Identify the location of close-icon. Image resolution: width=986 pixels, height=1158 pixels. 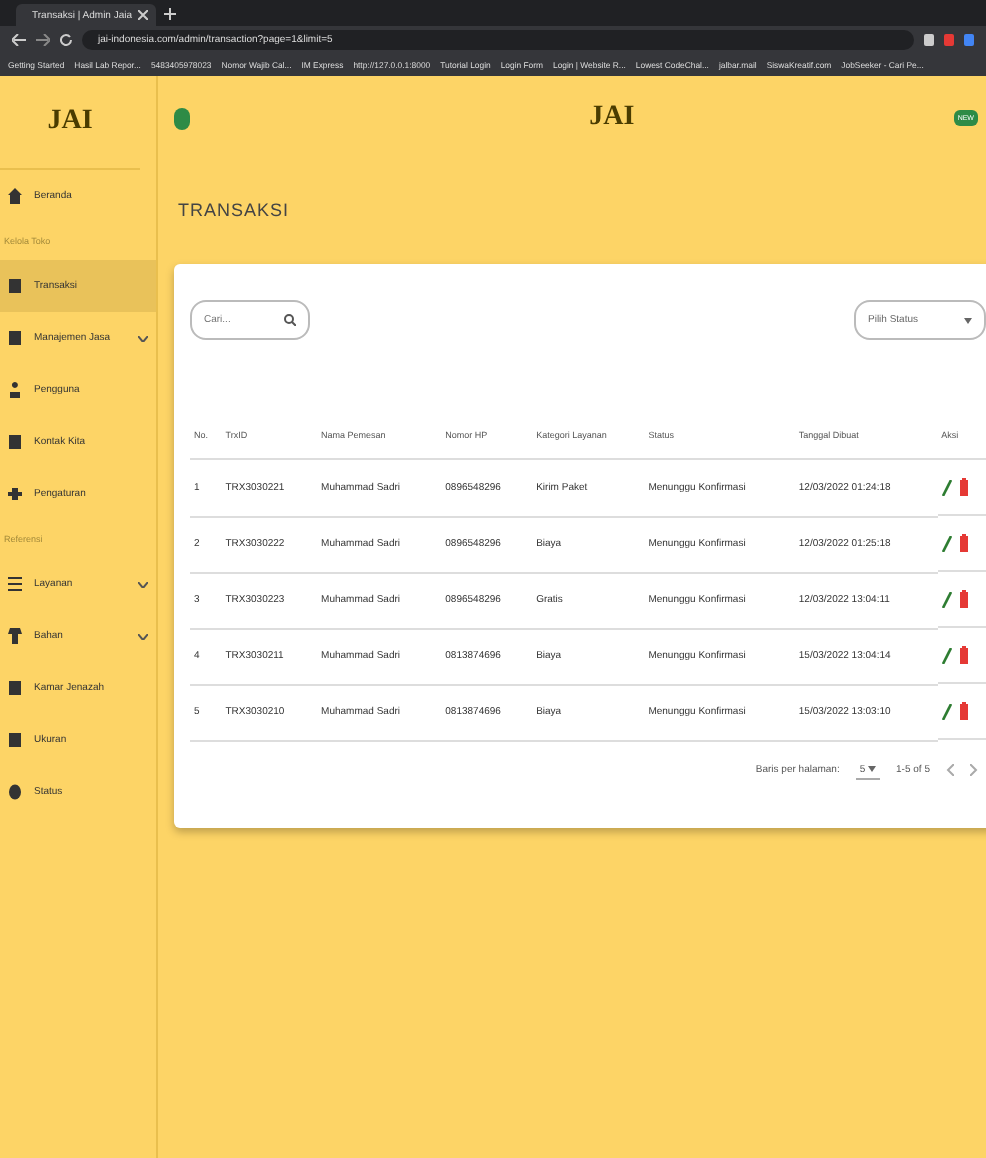
(143, 15).